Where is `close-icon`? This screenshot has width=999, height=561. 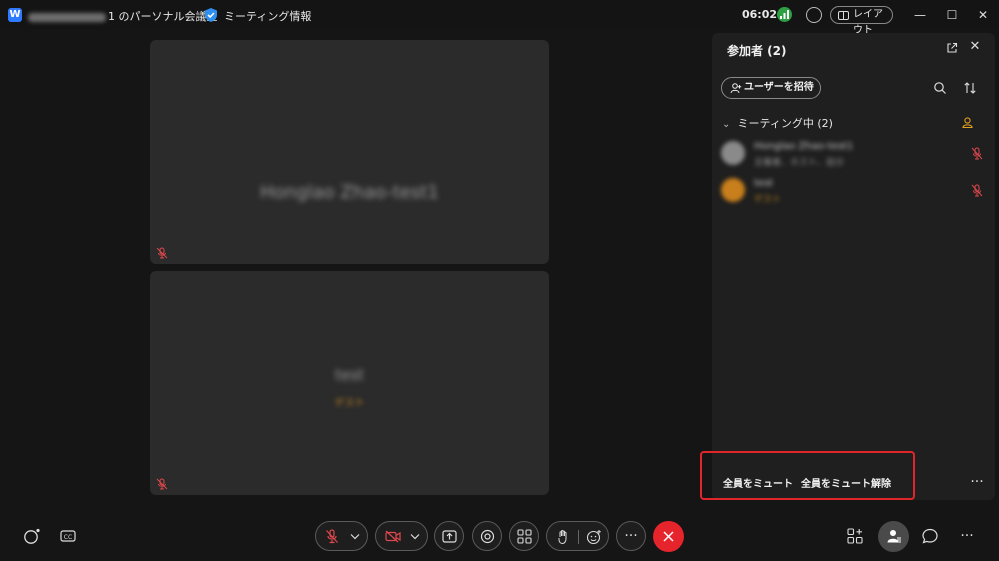
close-icon is located at coordinates (668, 536).